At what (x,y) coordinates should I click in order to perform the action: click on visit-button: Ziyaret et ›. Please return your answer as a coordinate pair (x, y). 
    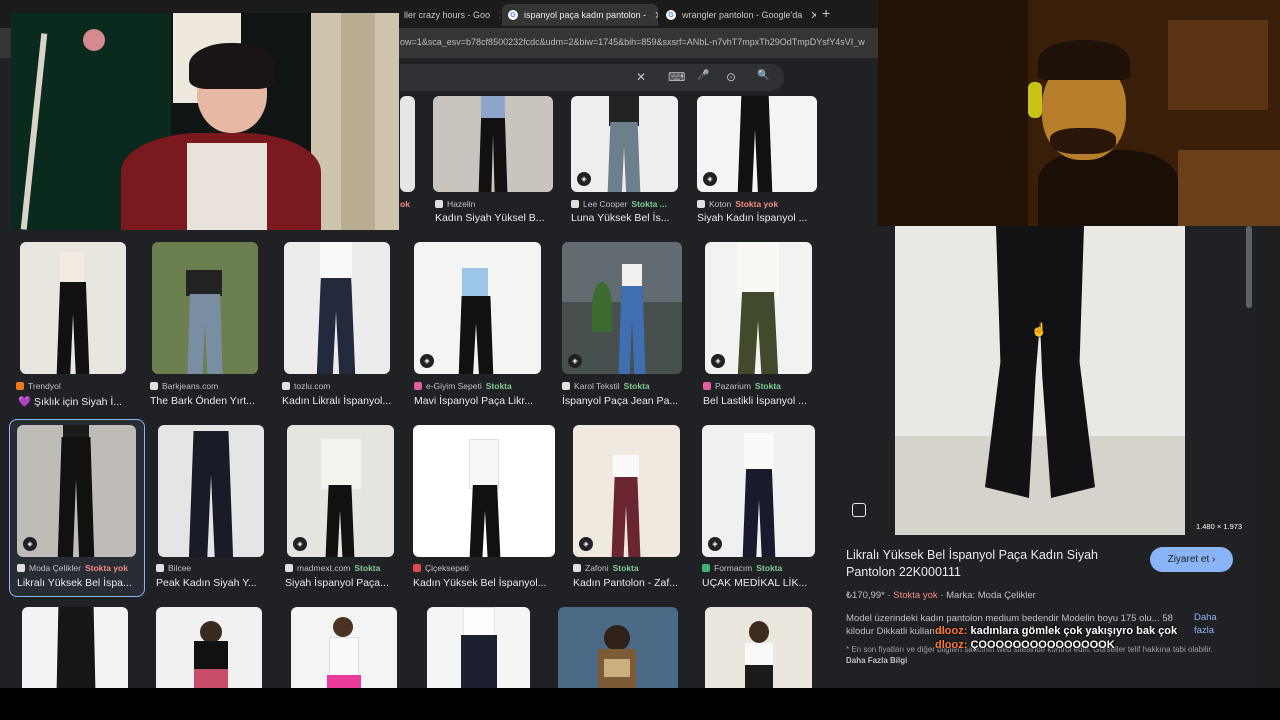
    Looking at the image, I should click on (1191, 559).